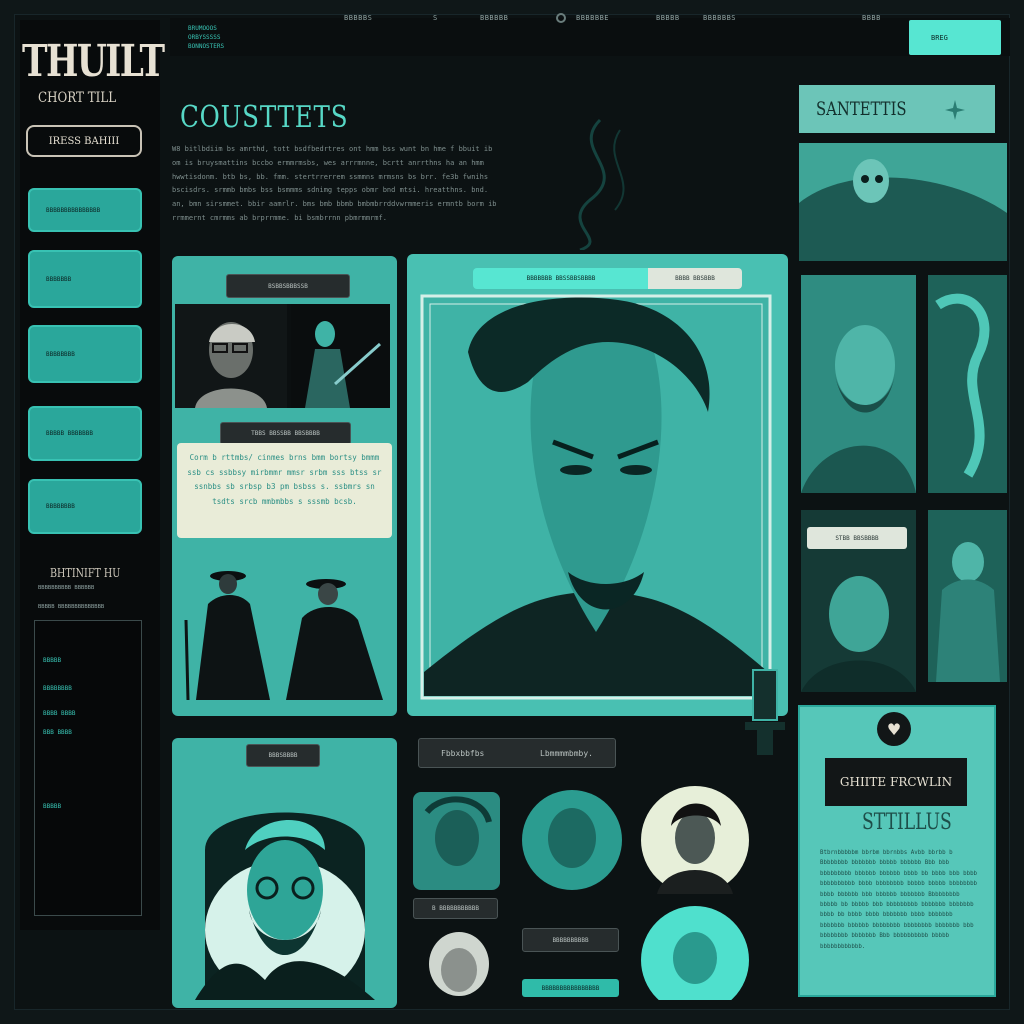 The image size is (1024, 1024). I want to click on nav-item: BBBBBBE, so click(592, 18).